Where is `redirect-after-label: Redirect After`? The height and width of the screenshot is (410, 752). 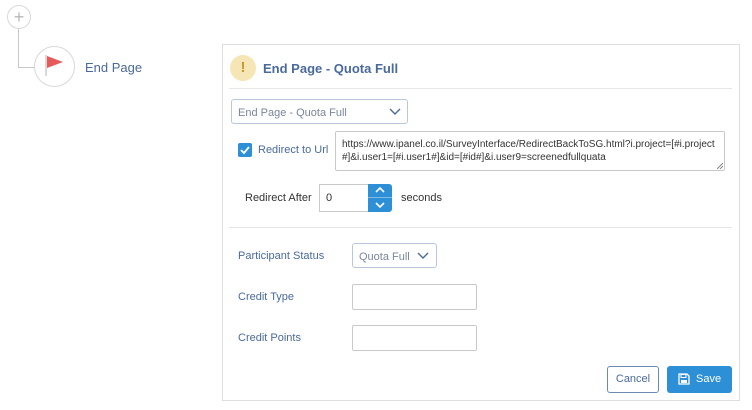
redirect-after-label: Redirect After is located at coordinates (278, 198).